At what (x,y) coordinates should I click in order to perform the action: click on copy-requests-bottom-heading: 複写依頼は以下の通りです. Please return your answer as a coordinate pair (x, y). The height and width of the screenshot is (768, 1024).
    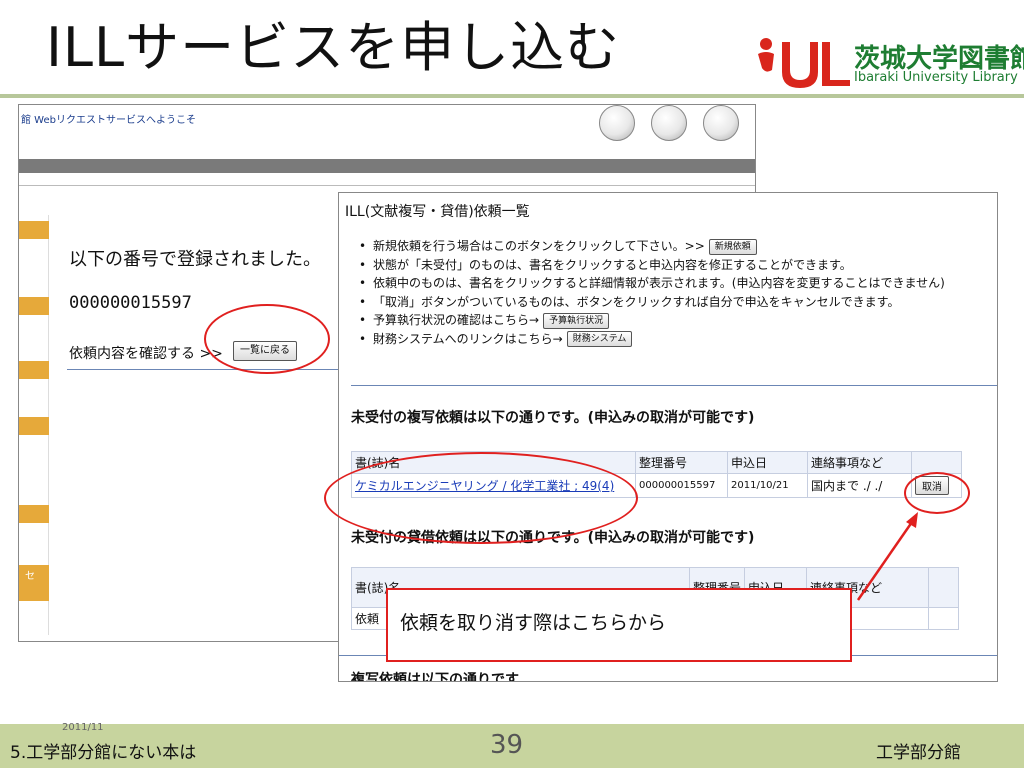
    Looking at the image, I should click on (435, 677).